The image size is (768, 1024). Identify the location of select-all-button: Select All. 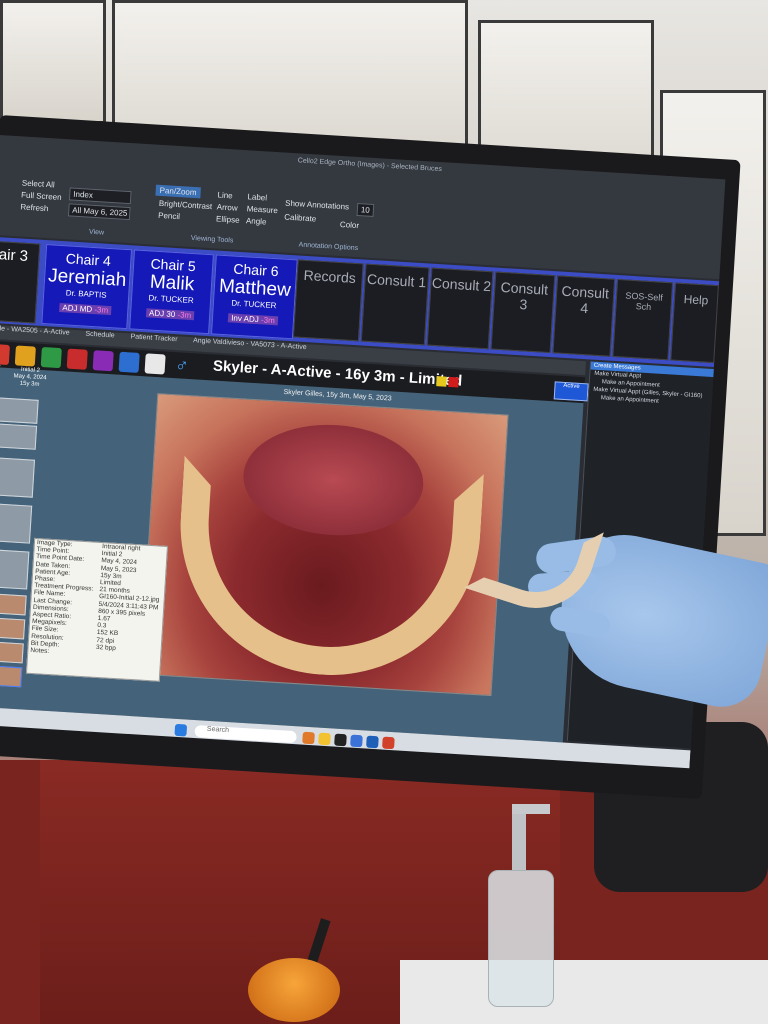
(38, 183).